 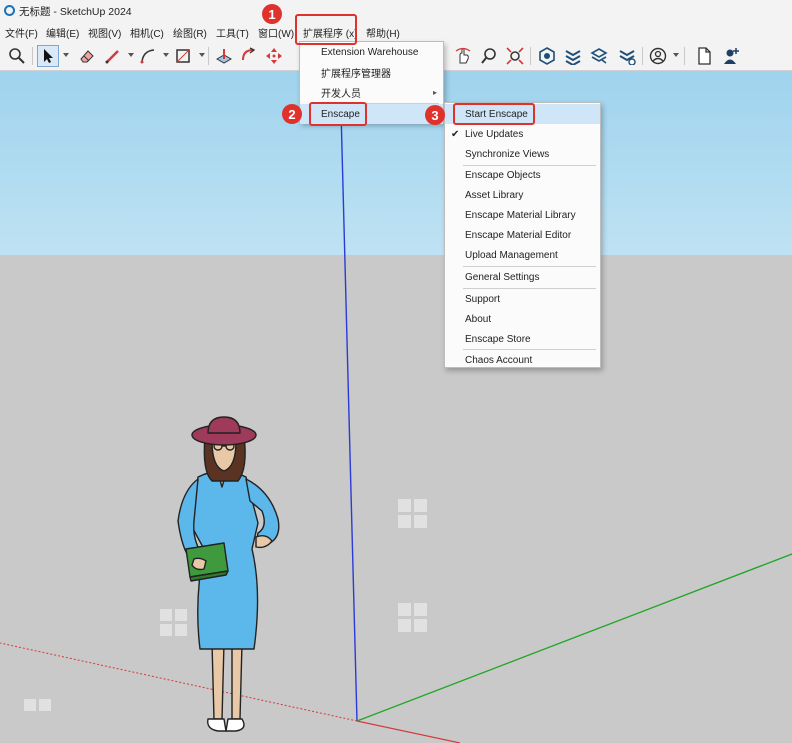 I want to click on menu-item-general-settings: General Settings, so click(x=522, y=277).